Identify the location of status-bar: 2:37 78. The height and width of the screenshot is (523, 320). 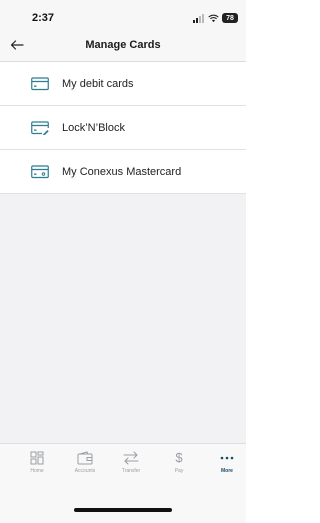
(123, 14).